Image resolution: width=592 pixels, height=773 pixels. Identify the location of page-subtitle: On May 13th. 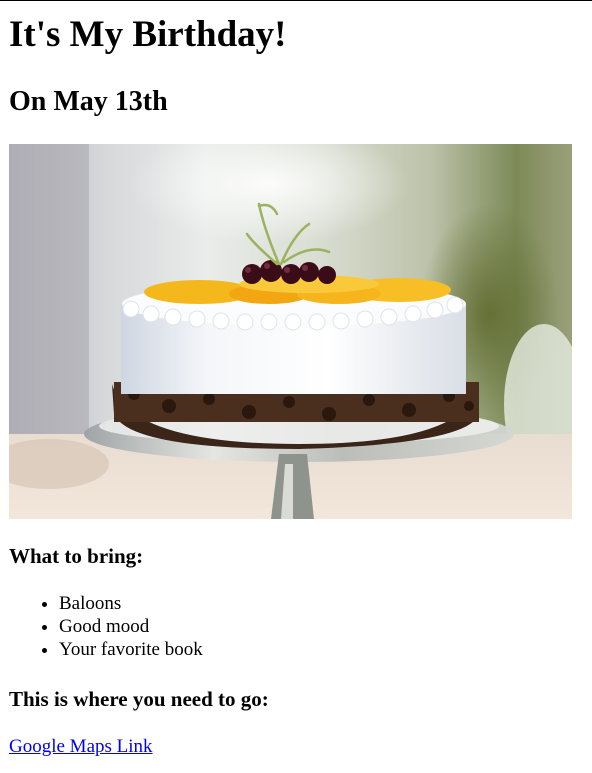
(88, 101).